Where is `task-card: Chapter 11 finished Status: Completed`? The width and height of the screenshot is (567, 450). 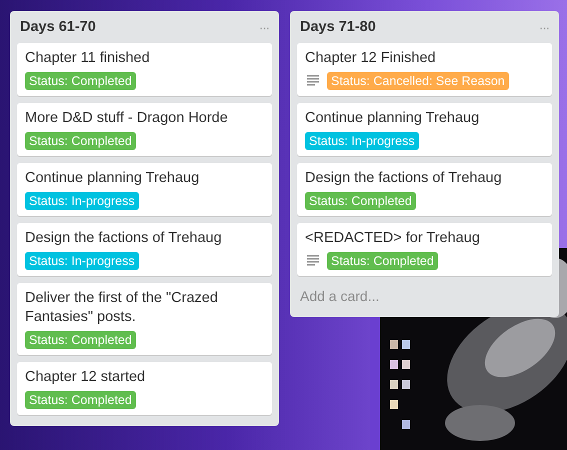 task-card: Chapter 11 finished Status: Completed is located at coordinates (144, 69).